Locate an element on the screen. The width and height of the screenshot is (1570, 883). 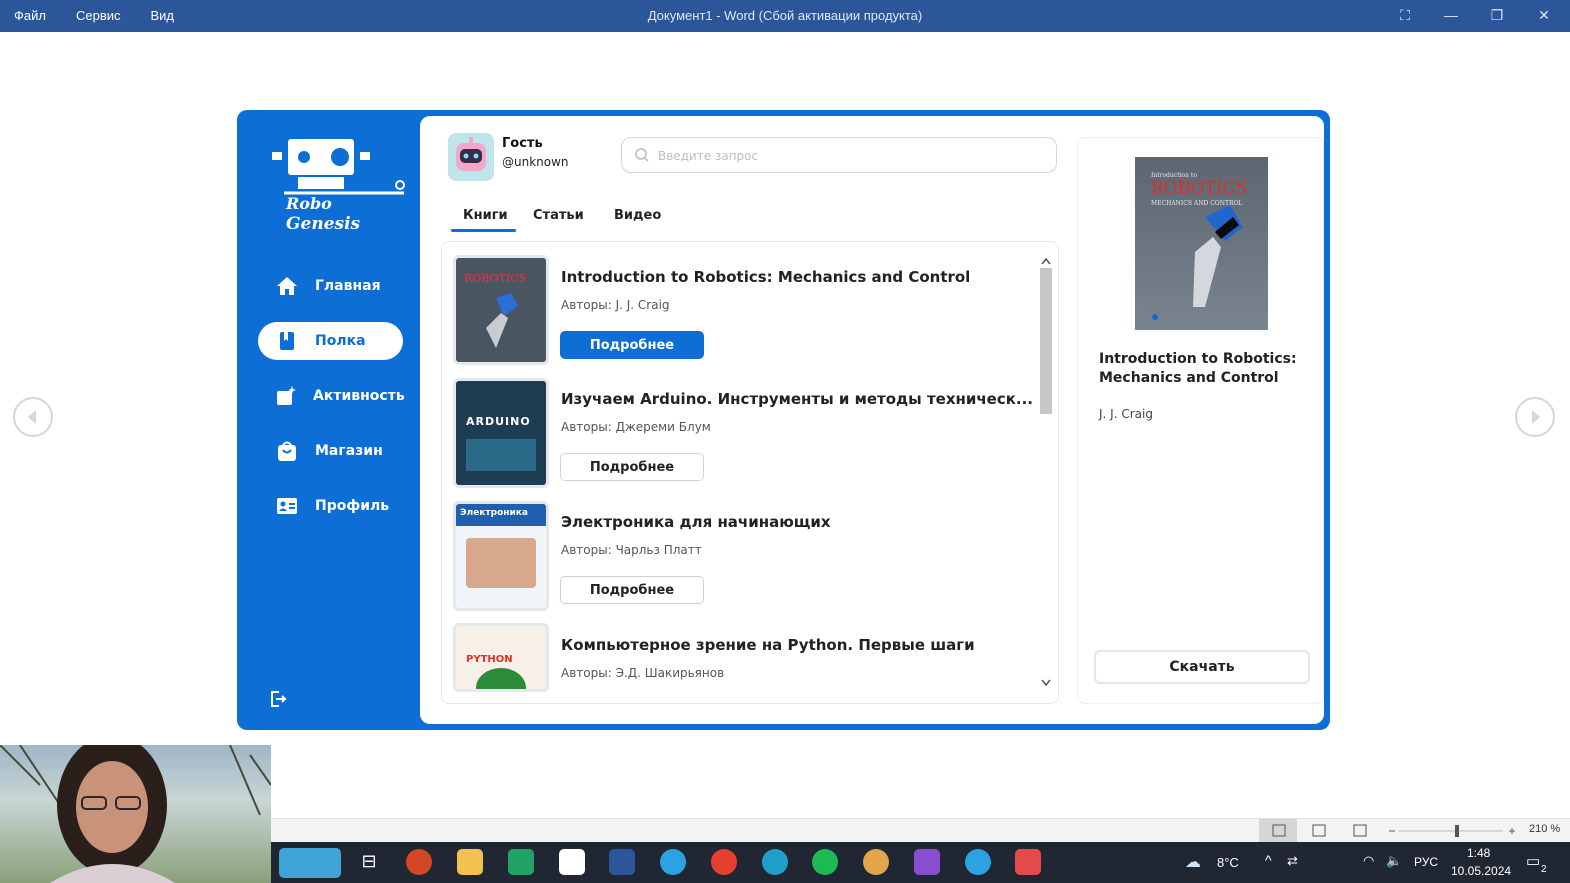
cover-text: Электроника is located at coordinates (494, 513).